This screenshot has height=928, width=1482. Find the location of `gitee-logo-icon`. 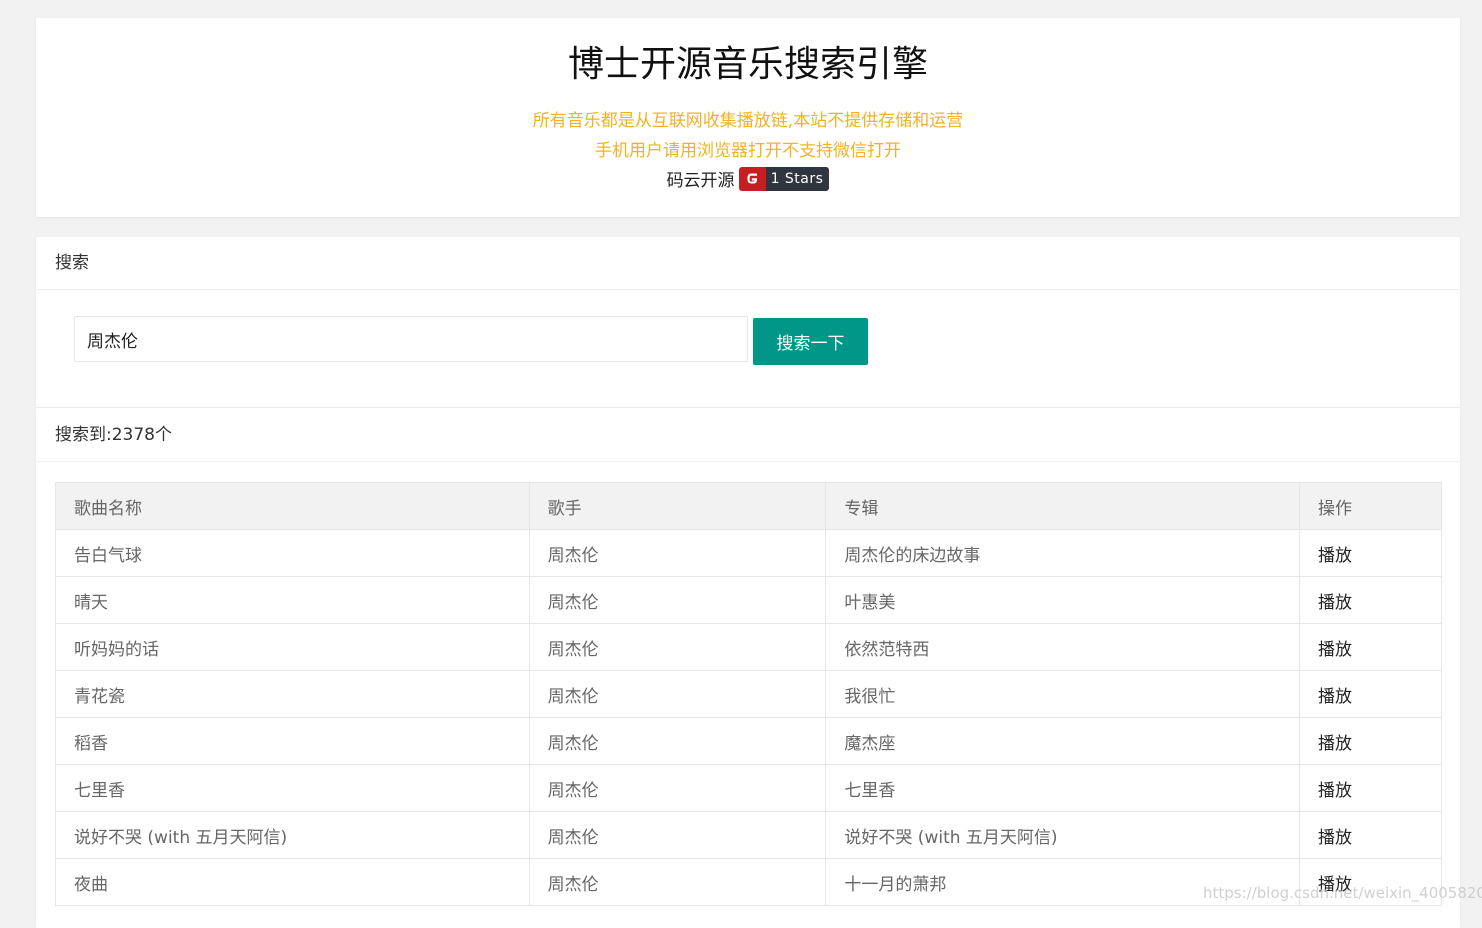

gitee-logo-icon is located at coordinates (752, 178).